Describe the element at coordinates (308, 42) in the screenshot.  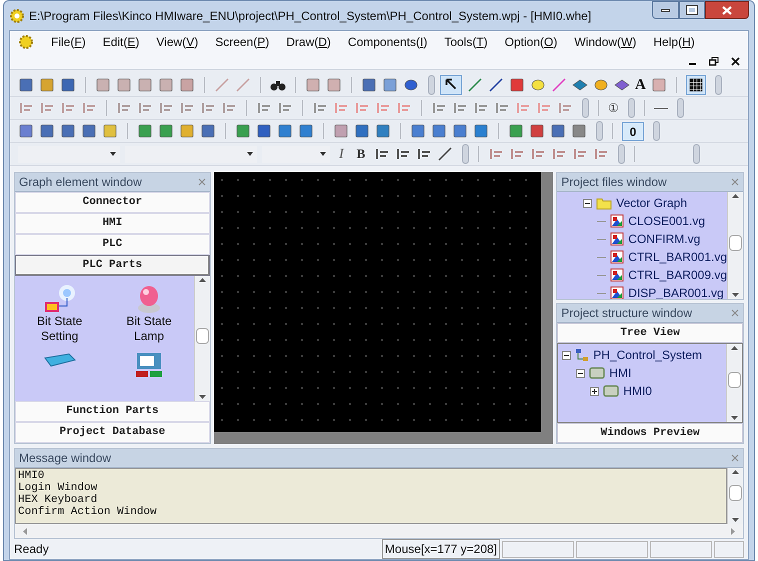
I see `menu-item: Draw(D)` at that location.